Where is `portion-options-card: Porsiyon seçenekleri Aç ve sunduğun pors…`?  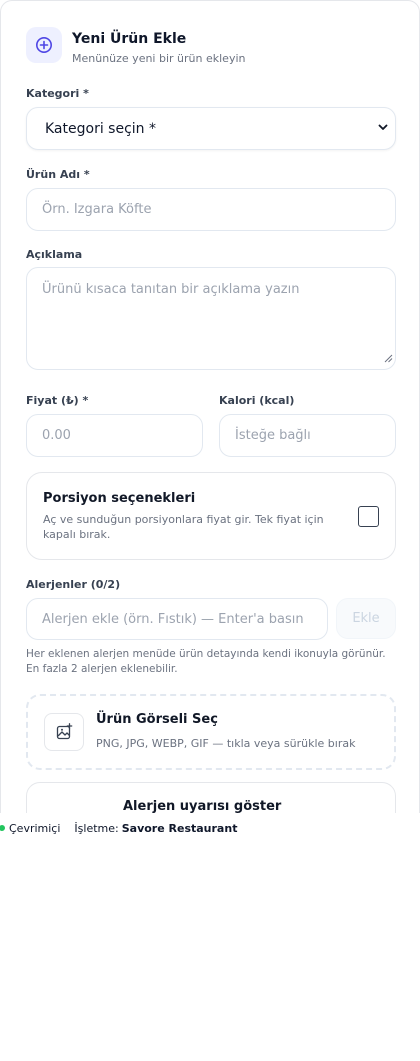
portion-options-card: Porsiyon seçenekleri Aç ve sunduğun pors… is located at coordinates (211, 516).